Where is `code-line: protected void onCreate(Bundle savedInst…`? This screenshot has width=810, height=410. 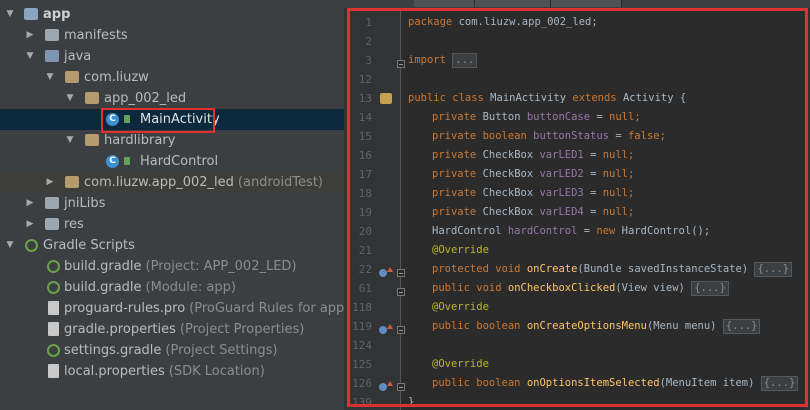 code-line: protected void onCreate(Bundle savedInst… is located at coordinates (612, 269).